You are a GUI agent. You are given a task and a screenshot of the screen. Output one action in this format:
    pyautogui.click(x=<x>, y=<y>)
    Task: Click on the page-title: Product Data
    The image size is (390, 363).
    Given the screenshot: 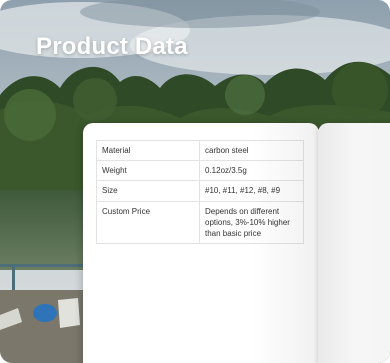 What is the action you would take?
    pyautogui.click(x=112, y=46)
    